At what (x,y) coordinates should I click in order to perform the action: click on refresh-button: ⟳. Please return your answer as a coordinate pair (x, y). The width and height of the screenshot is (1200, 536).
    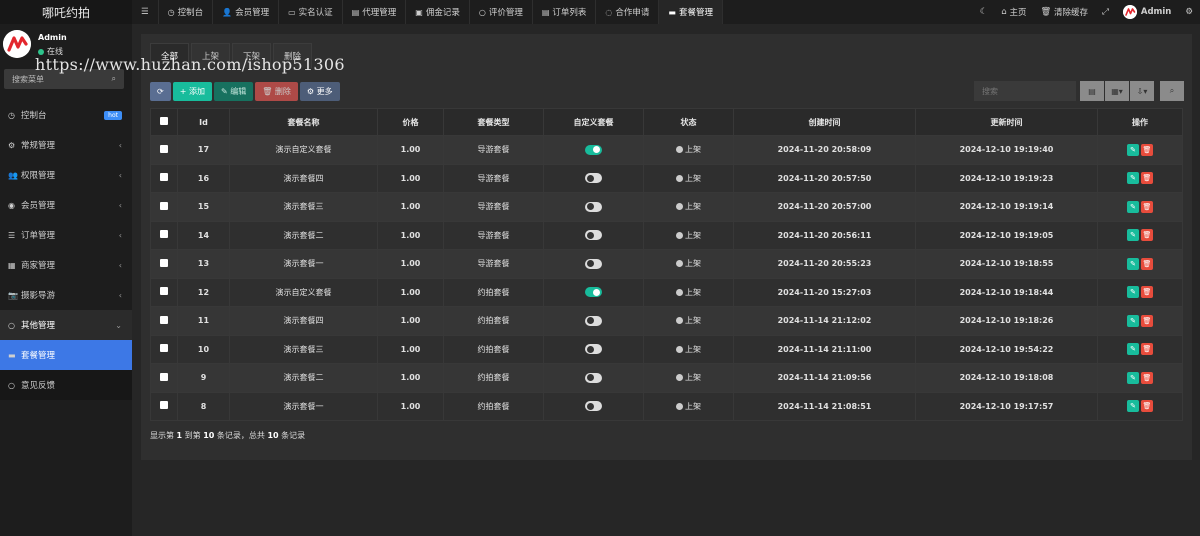
    Looking at the image, I should click on (160, 91).